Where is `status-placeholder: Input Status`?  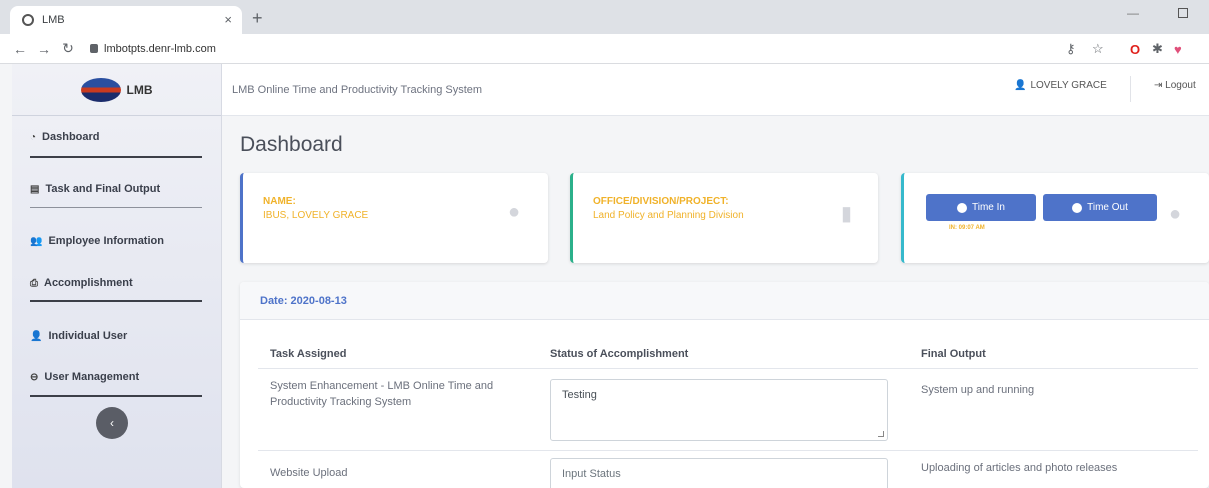 status-placeholder: Input Status is located at coordinates (591, 474).